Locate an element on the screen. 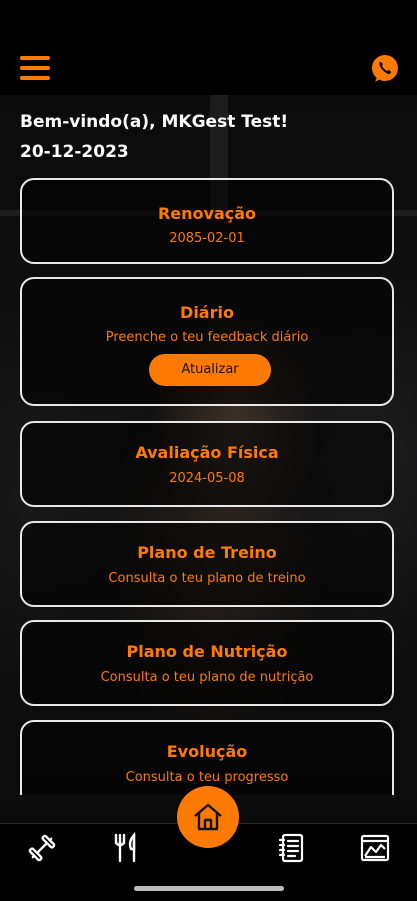 This screenshot has height=901, width=417. dumbbell-icon is located at coordinates (42, 848).